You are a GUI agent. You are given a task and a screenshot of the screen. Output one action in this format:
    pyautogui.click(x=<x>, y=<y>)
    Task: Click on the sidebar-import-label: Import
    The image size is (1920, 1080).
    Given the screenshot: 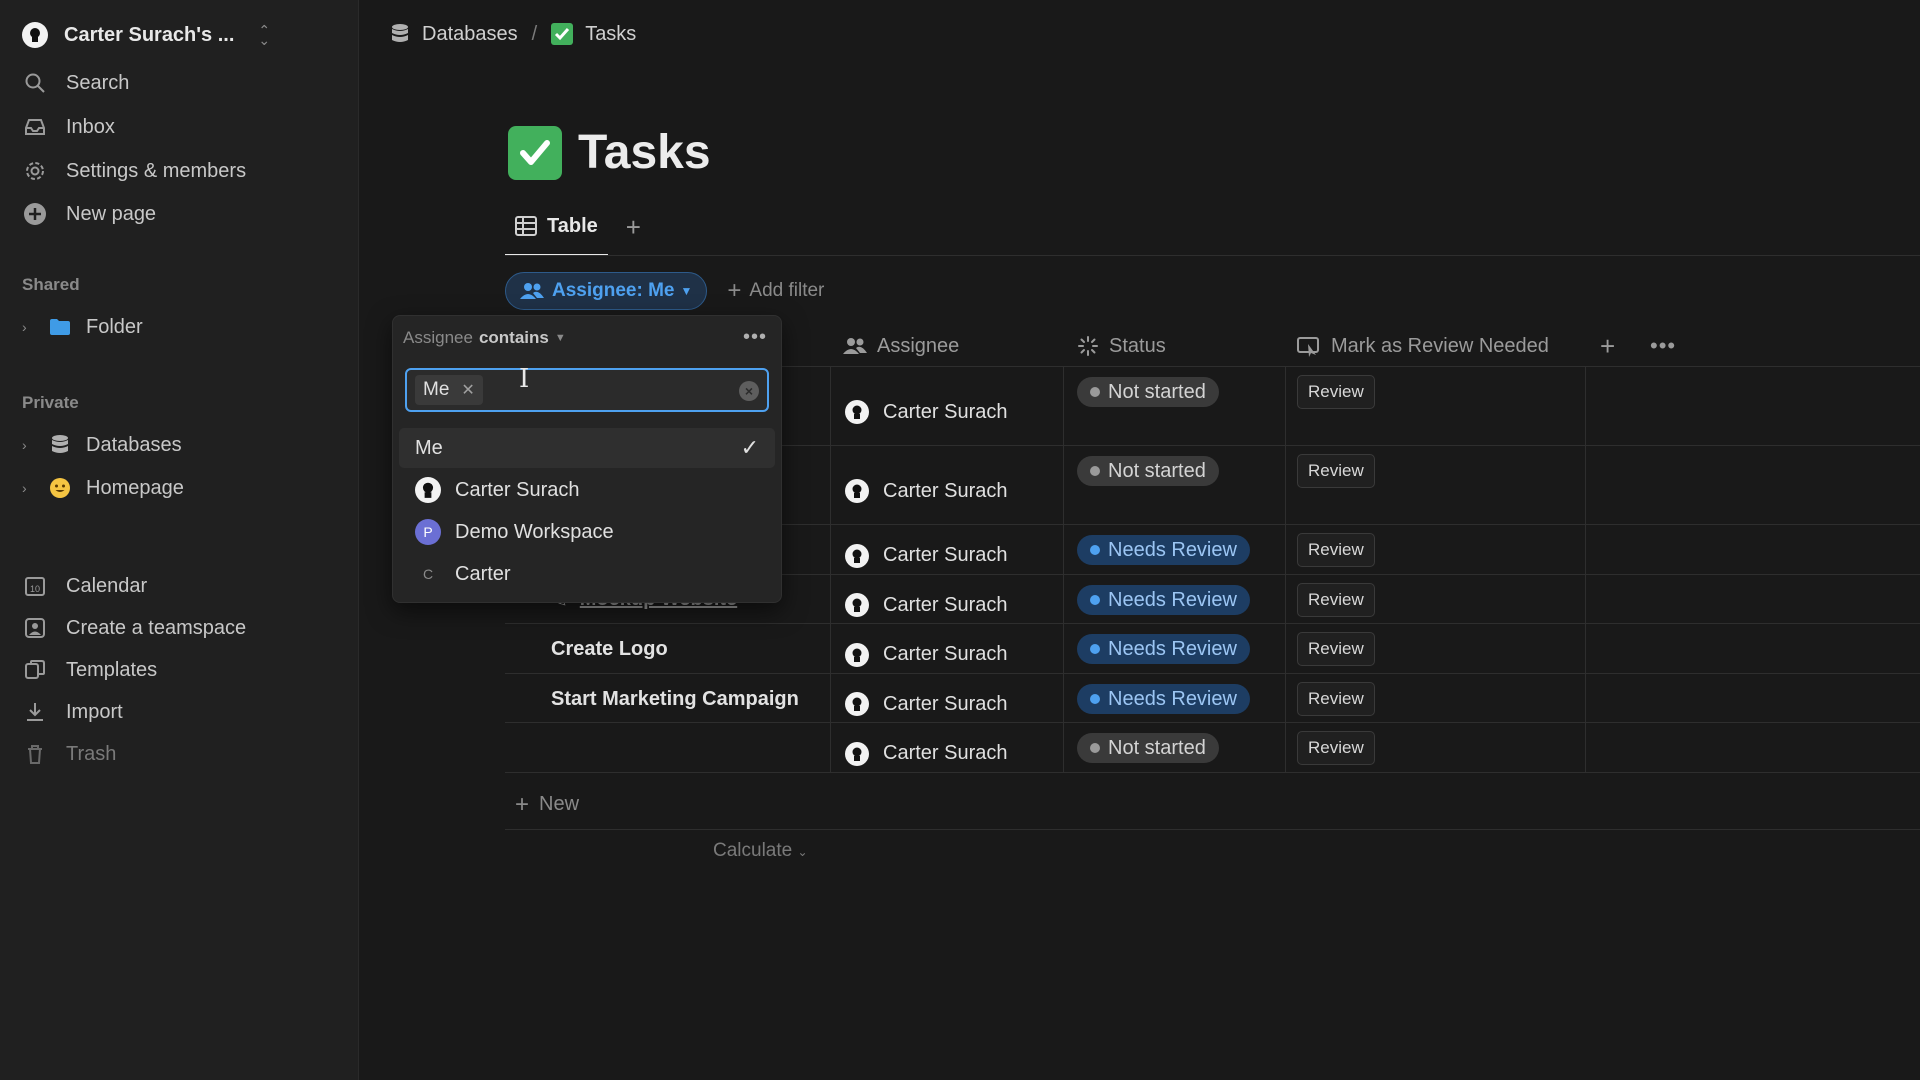 What is the action you would take?
    pyautogui.click(x=94, y=711)
    